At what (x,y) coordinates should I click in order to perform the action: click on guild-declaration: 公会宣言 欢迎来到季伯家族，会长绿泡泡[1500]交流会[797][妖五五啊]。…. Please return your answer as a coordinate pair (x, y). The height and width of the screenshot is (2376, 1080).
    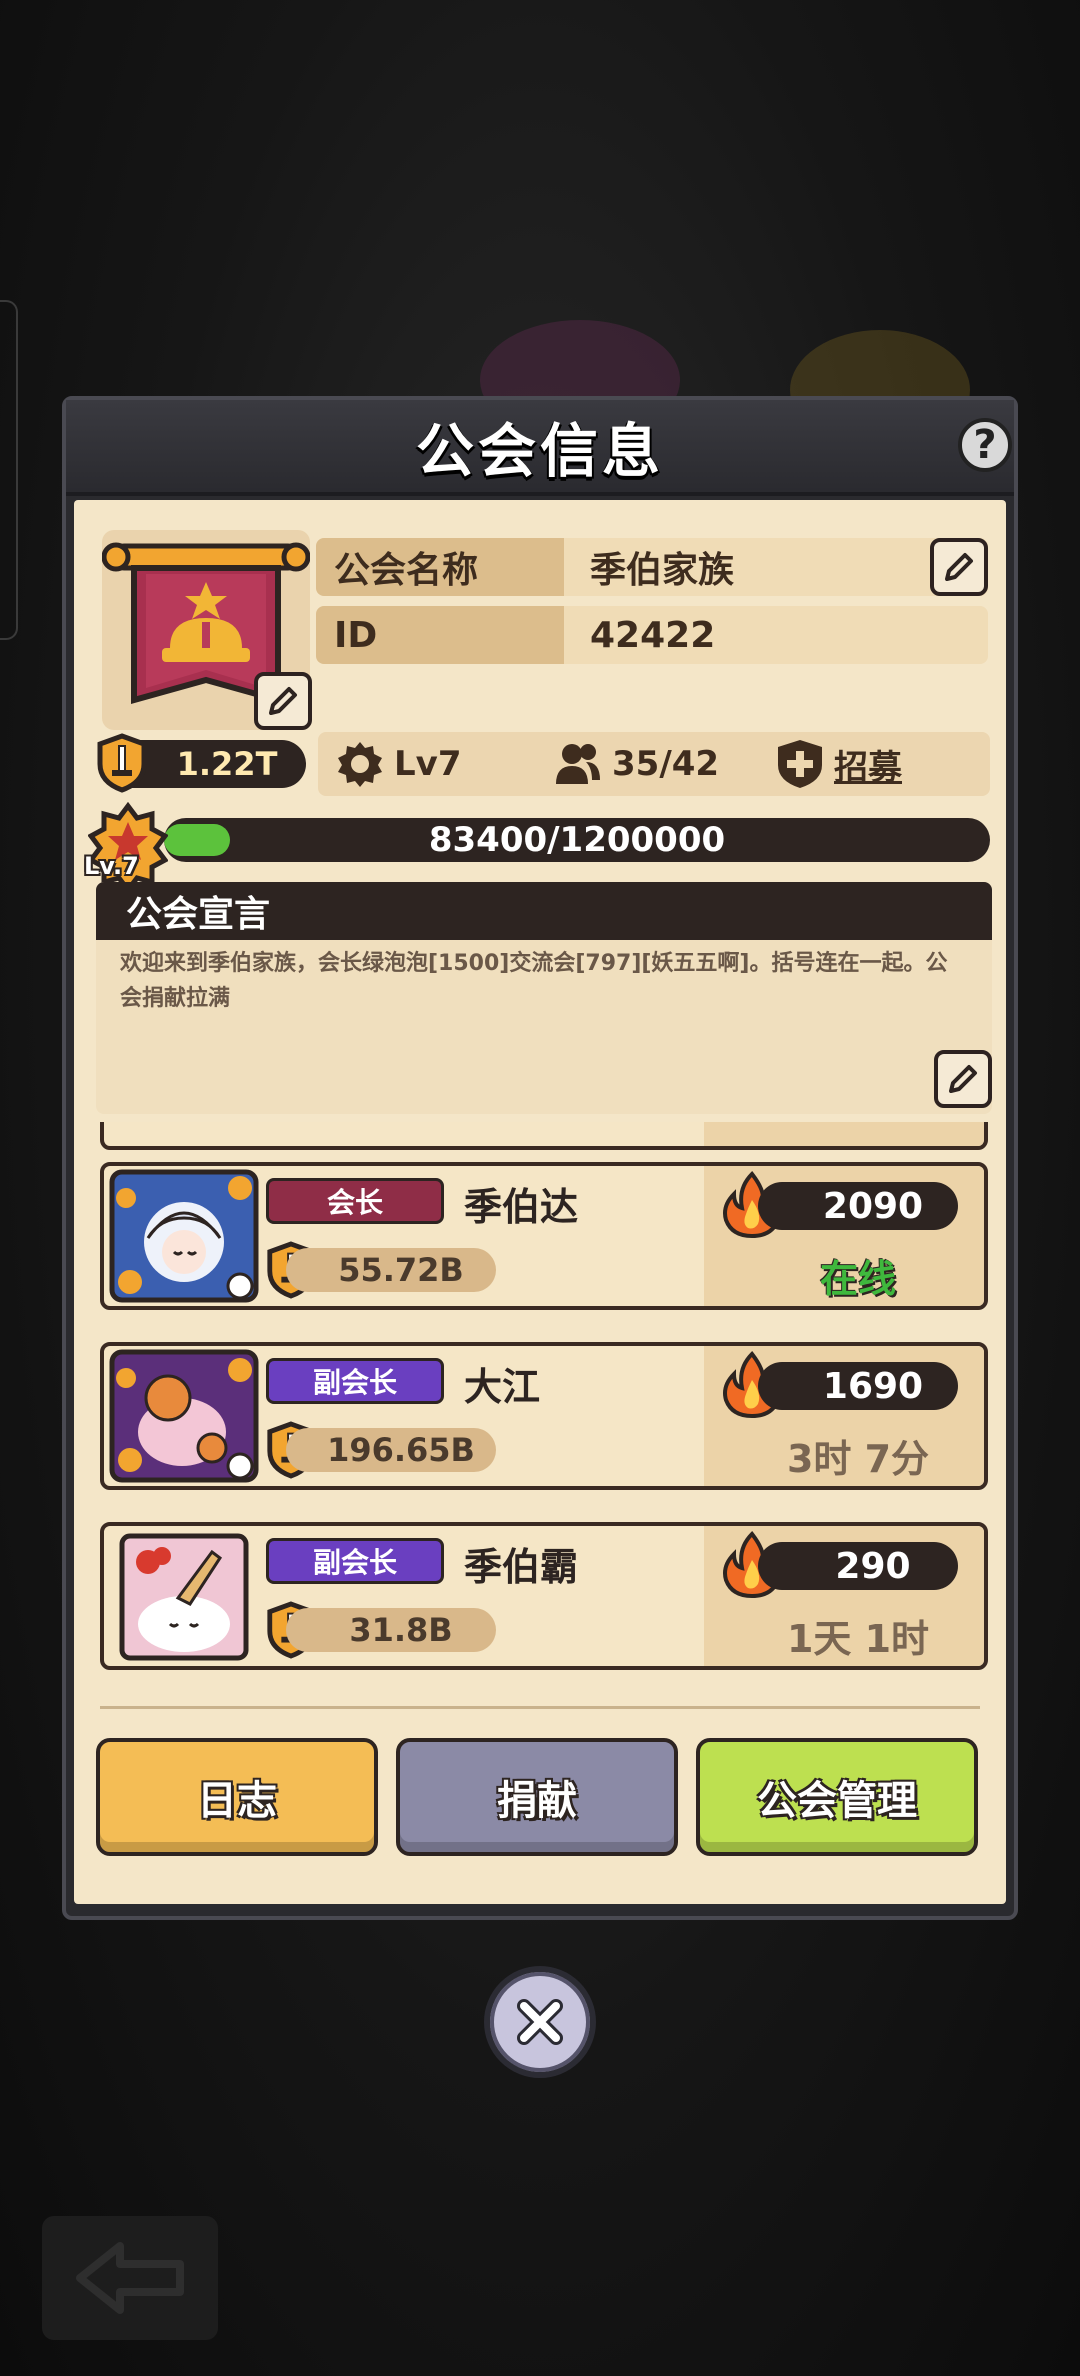
    Looking at the image, I should click on (544, 998).